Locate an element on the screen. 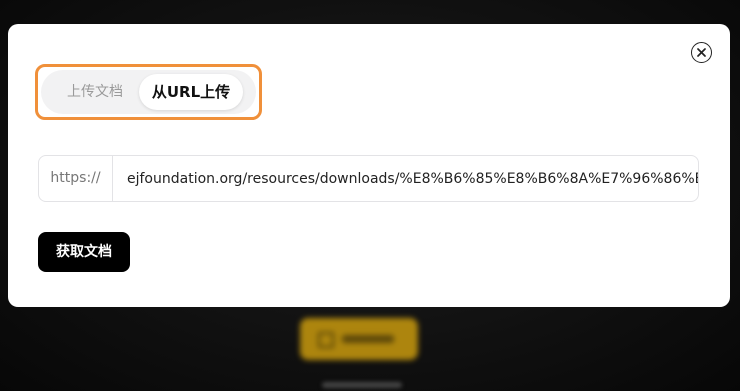  url-input is located at coordinates (405, 178).